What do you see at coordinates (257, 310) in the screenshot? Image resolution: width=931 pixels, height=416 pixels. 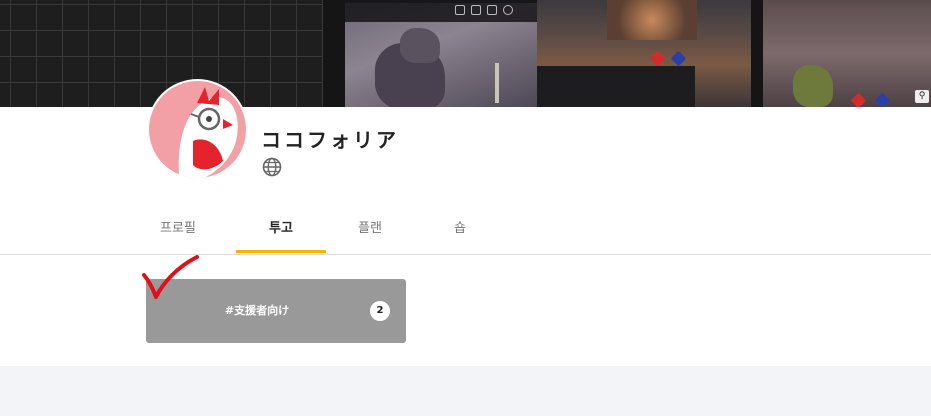 I see `tag-label: #支援者向け` at bounding box center [257, 310].